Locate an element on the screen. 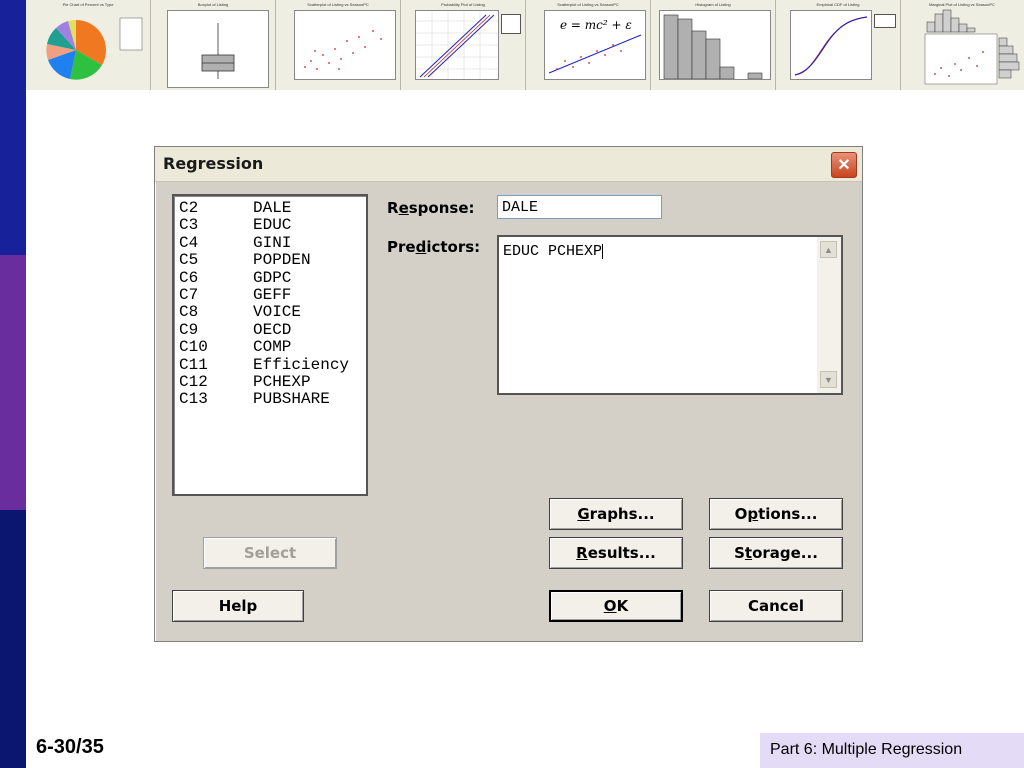 The width and height of the screenshot is (1024, 768). variable-list-item: C2 DALE is located at coordinates (235, 208).